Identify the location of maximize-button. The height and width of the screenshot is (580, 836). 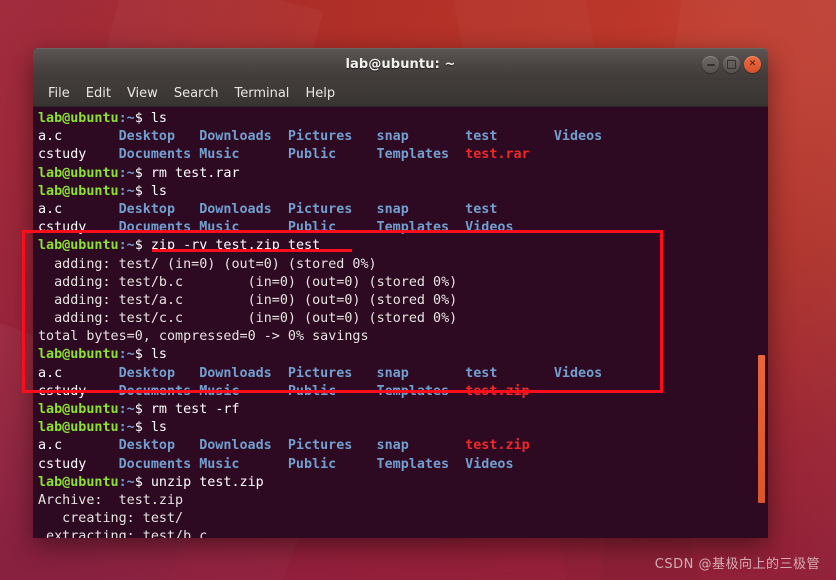
(731, 64).